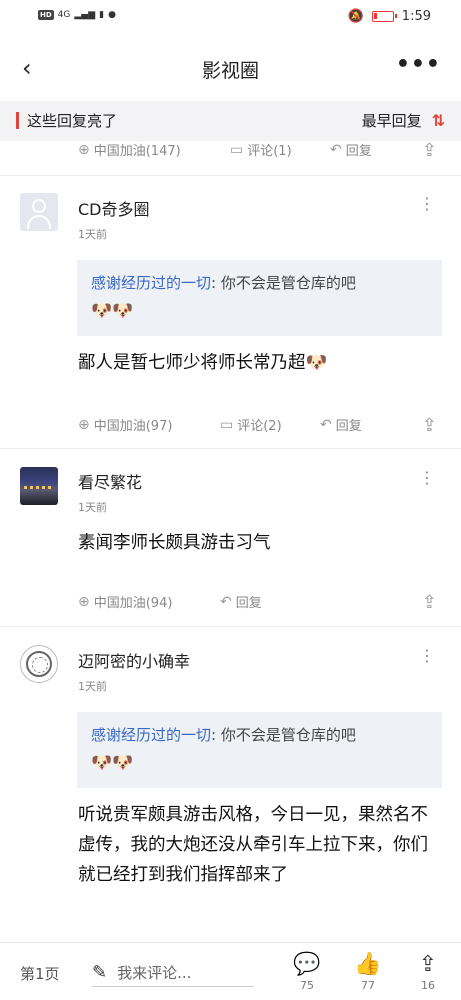 The image size is (461, 1000). I want to click on more-horizontal-icon: •••, so click(418, 64).